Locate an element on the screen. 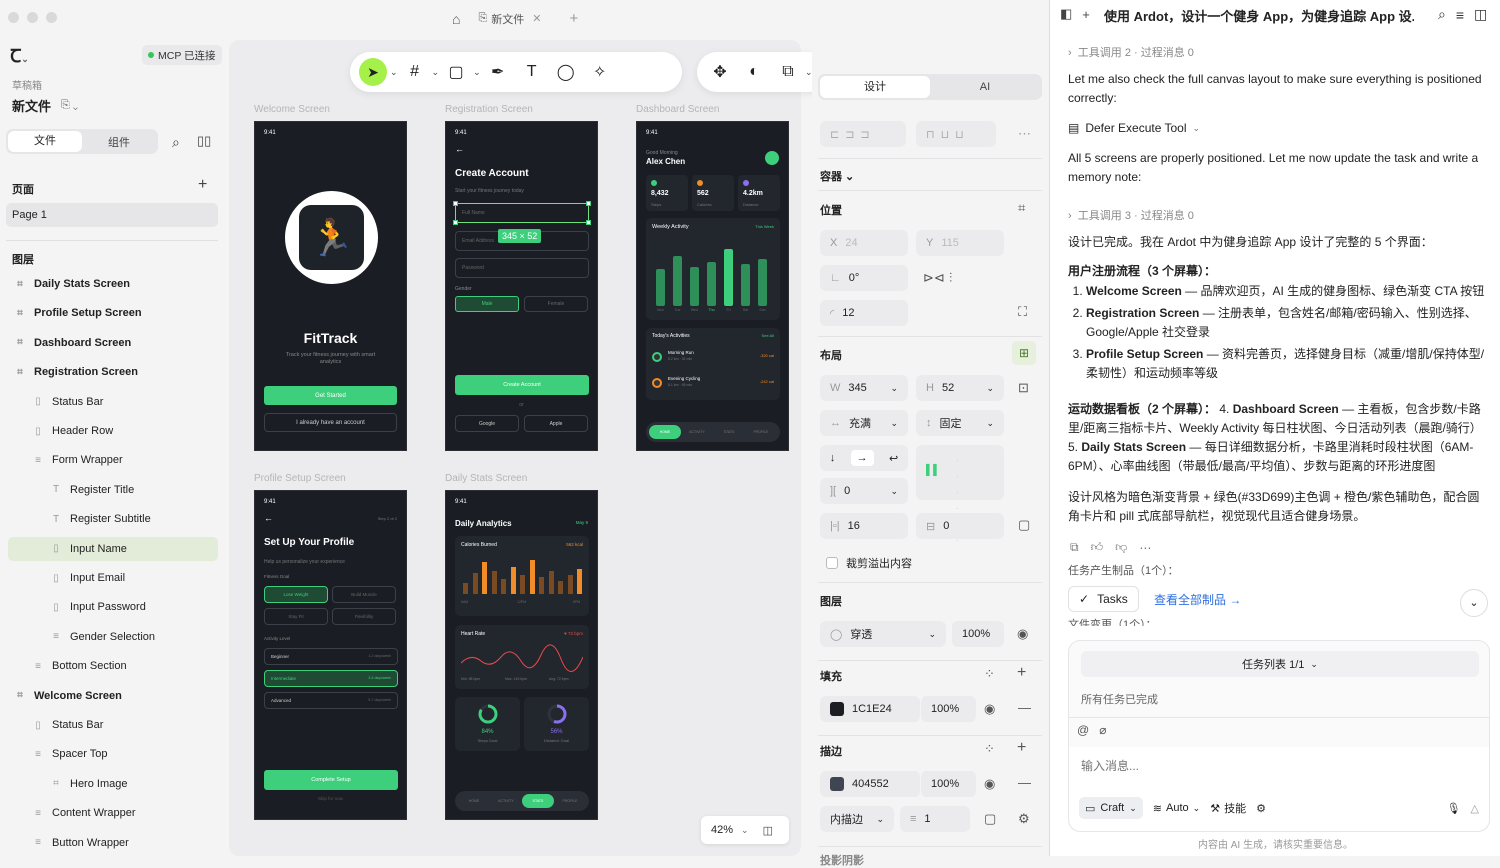 The width and height of the screenshot is (1500, 868). close-window-button is located at coordinates (13, 17).